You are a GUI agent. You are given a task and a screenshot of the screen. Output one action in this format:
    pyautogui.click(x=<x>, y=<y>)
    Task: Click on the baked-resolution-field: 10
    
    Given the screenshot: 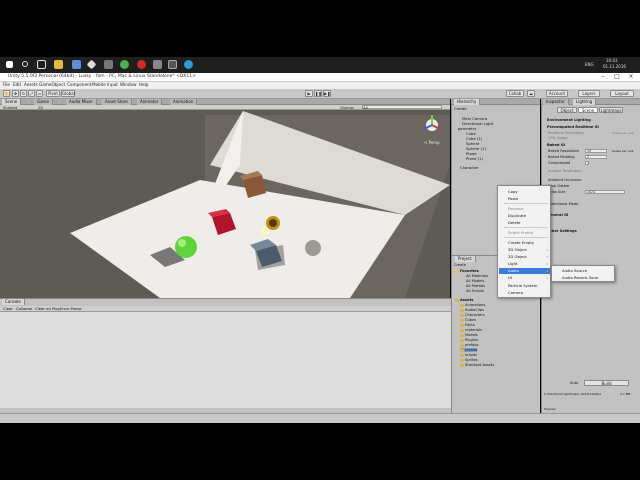 What is the action you would take?
    pyautogui.click(x=596, y=151)
    